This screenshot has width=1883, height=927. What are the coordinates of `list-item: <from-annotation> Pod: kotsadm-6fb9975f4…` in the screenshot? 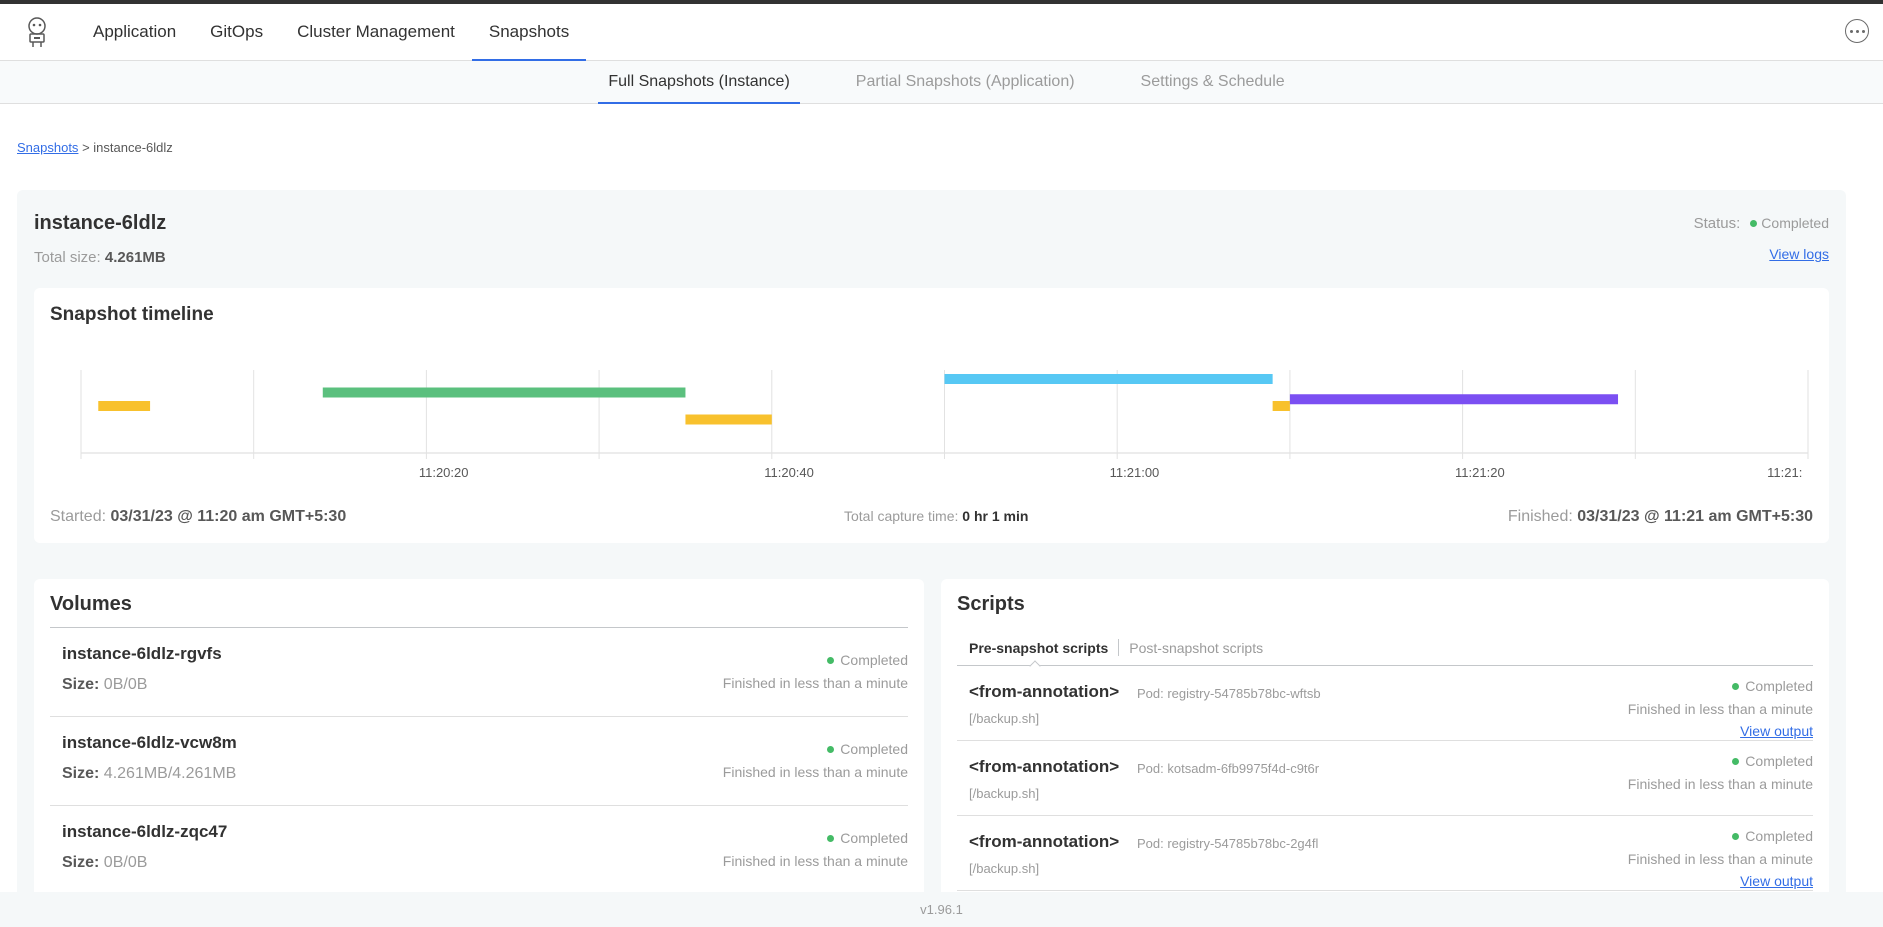 It's located at (1385, 778).